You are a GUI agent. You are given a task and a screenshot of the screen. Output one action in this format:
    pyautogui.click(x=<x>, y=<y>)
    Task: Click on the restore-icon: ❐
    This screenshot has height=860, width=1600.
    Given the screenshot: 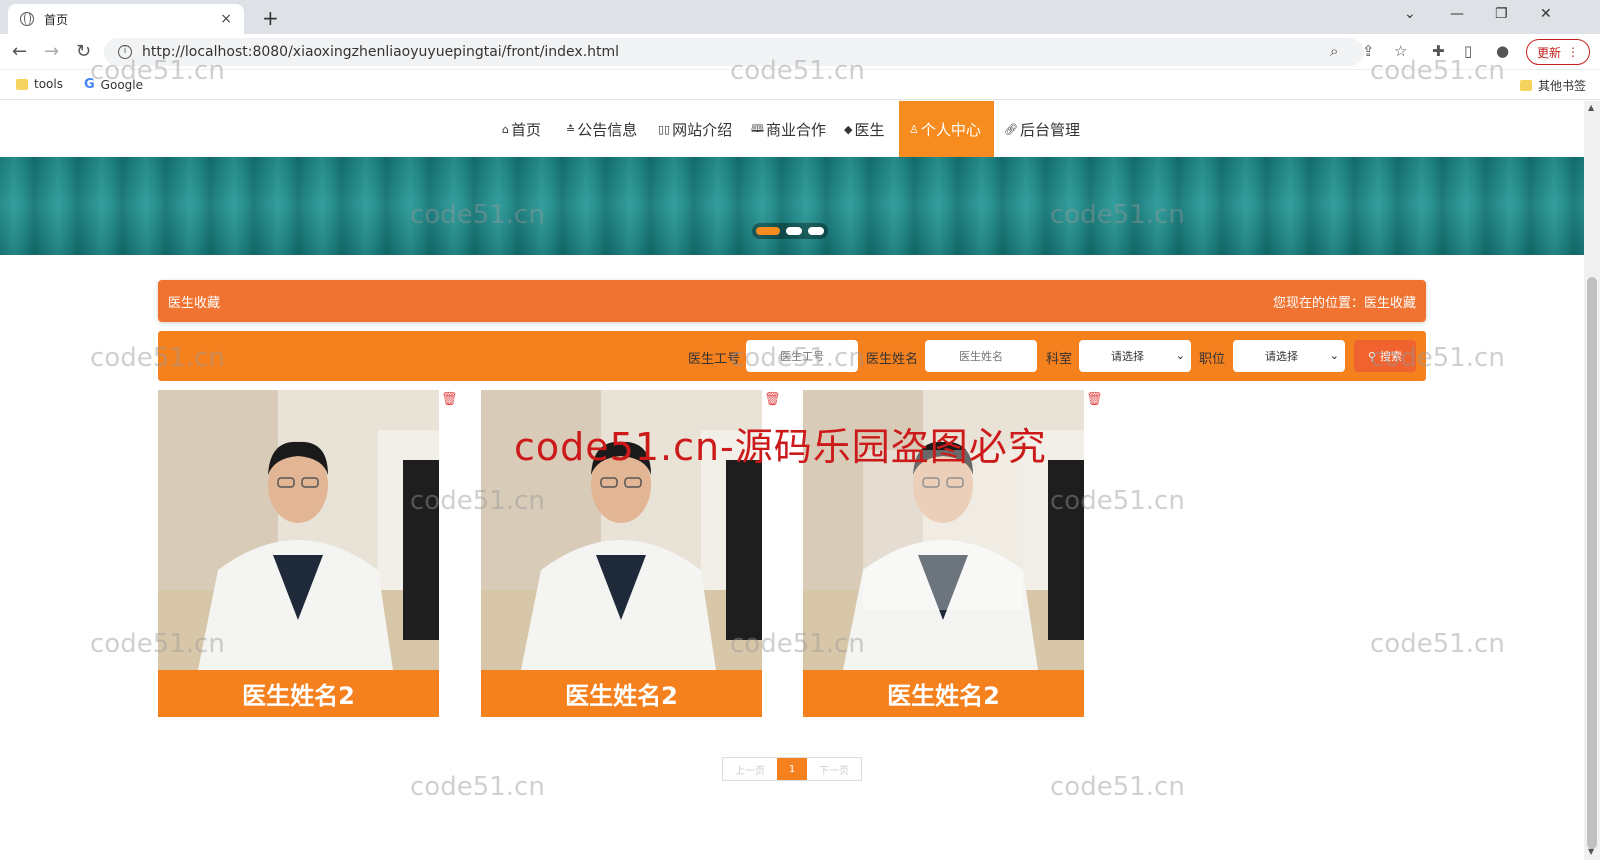 What is the action you would take?
    pyautogui.click(x=1501, y=14)
    